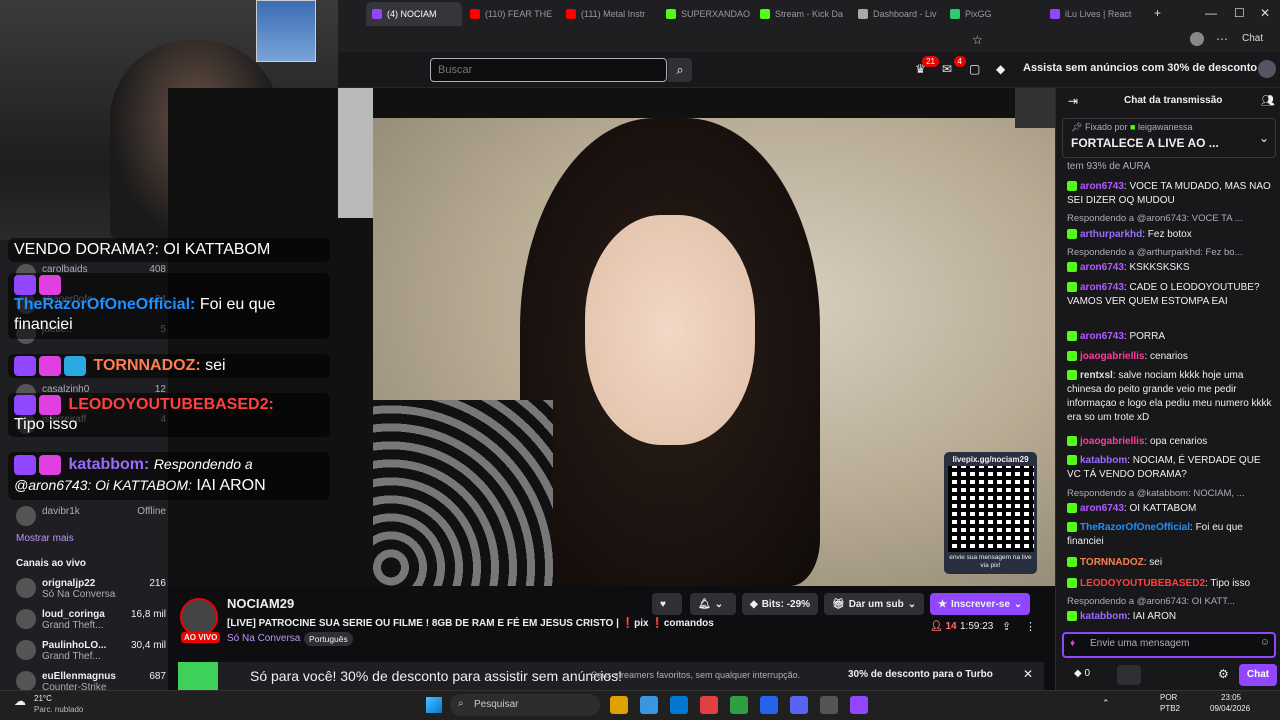 The height and width of the screenshot is (720, 1280). What do you see at coordinates (980, 604) in the screenshot?
I see `subscribe-button: ★ Inscrever-se ⌄` at bounding box center [980, 604].